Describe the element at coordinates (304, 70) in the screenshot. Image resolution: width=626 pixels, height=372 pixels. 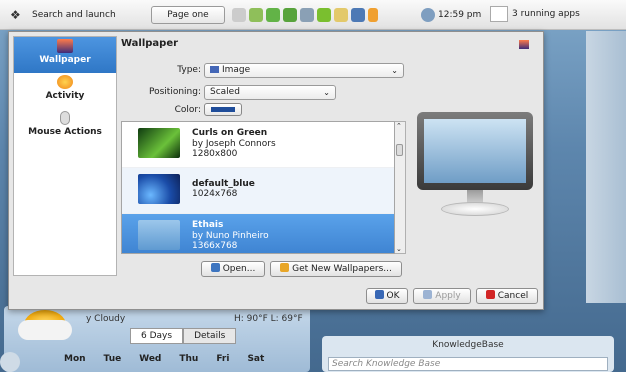
I see `type-select: Image ⌄` at that location.